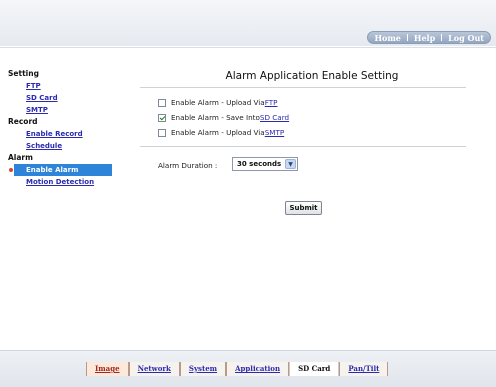 This screenshot has width=496, height=387. What do you see at coordinates (60, 86) in the screenshot?
I see `sidebar-item-ftp: FTP` at bounding box center [60, 86].